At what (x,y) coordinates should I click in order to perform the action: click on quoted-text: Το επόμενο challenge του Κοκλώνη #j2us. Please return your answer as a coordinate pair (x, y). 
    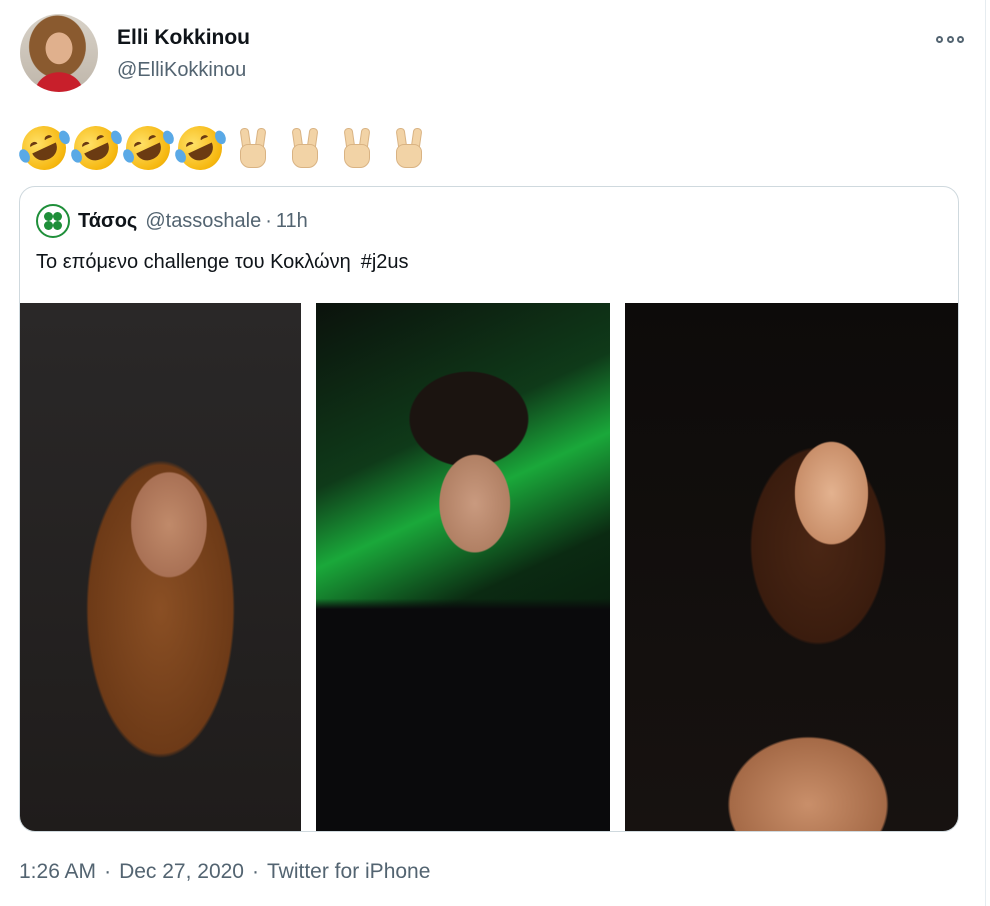
    Looking at the image, I should click on (222, 262).